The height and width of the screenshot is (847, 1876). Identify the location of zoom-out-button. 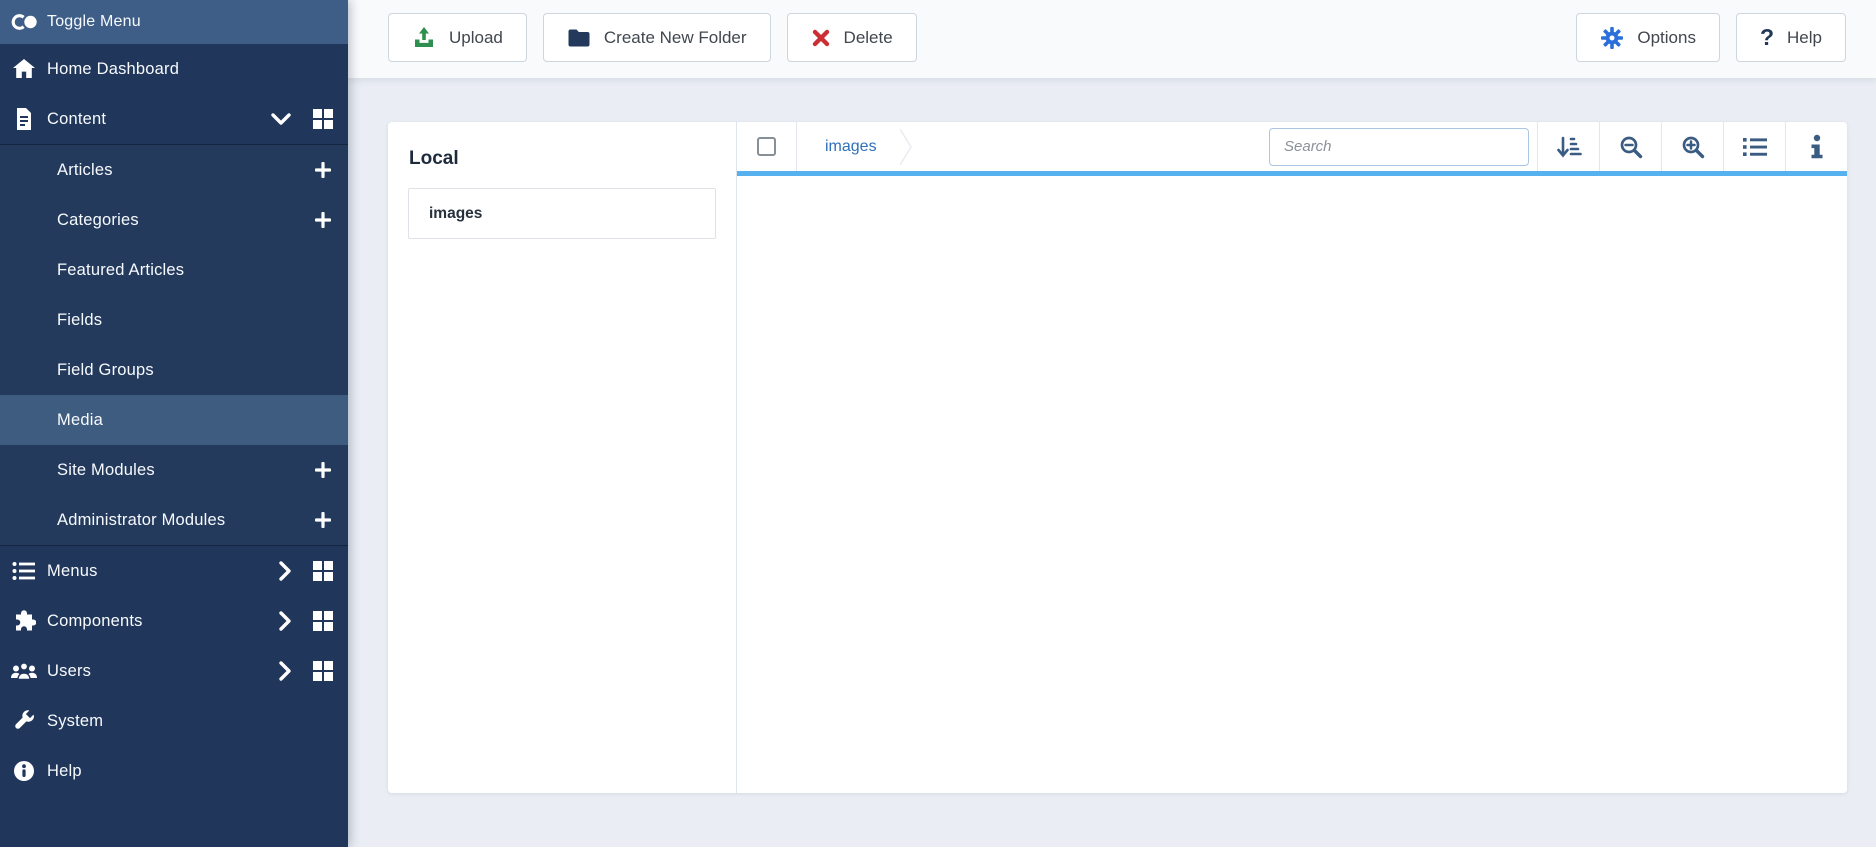
(1630, 146).